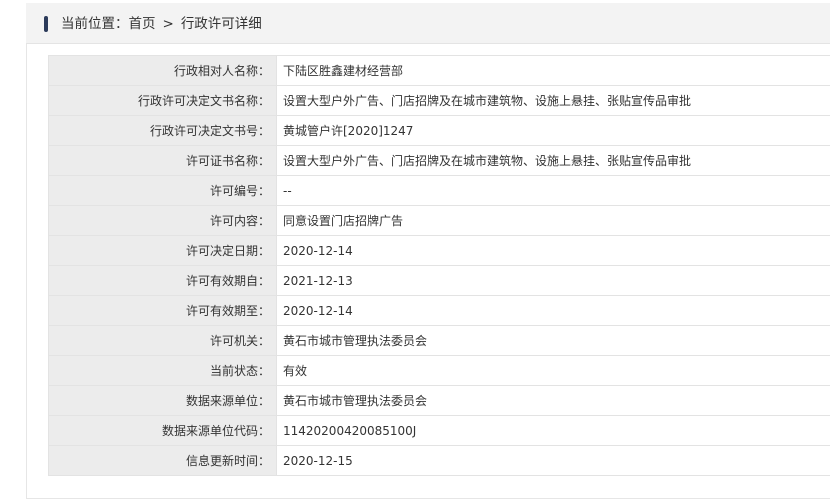 The height and width of the screenshot is (502, 830). Describe the element at coordinates (553, 460) in the screenshot. I see `row-value: 2020-12-15` at that location.